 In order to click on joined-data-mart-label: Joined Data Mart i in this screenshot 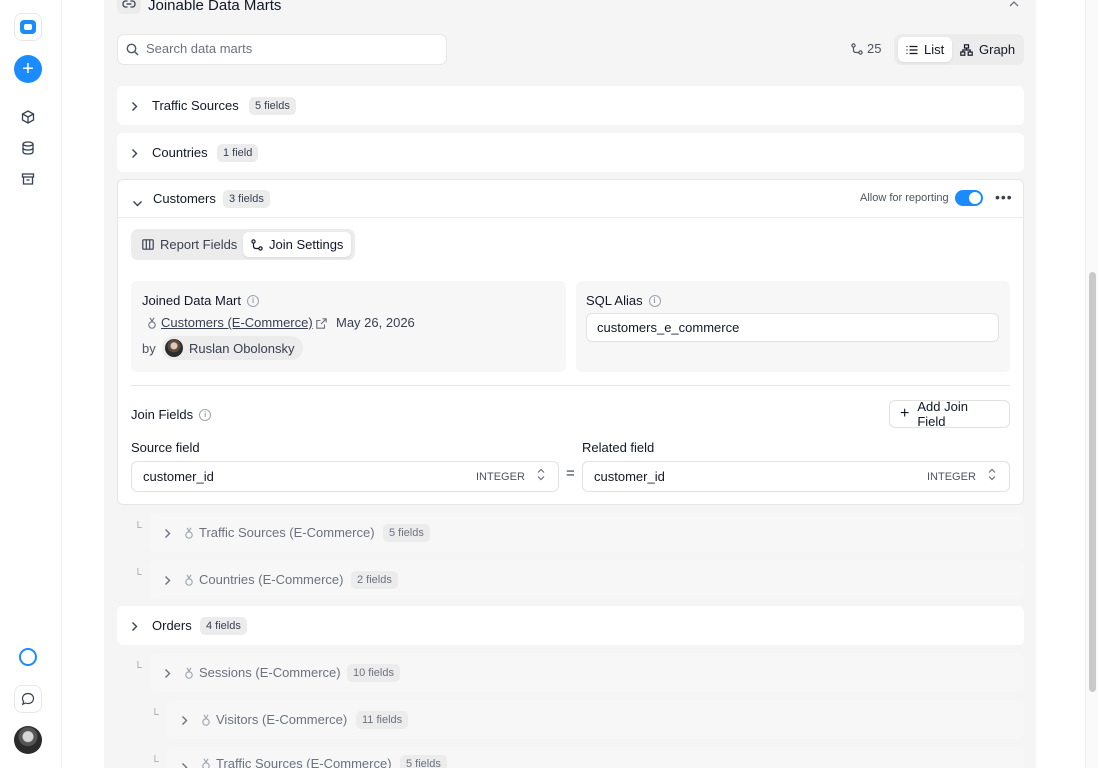, I will do `click(200, 300)`.